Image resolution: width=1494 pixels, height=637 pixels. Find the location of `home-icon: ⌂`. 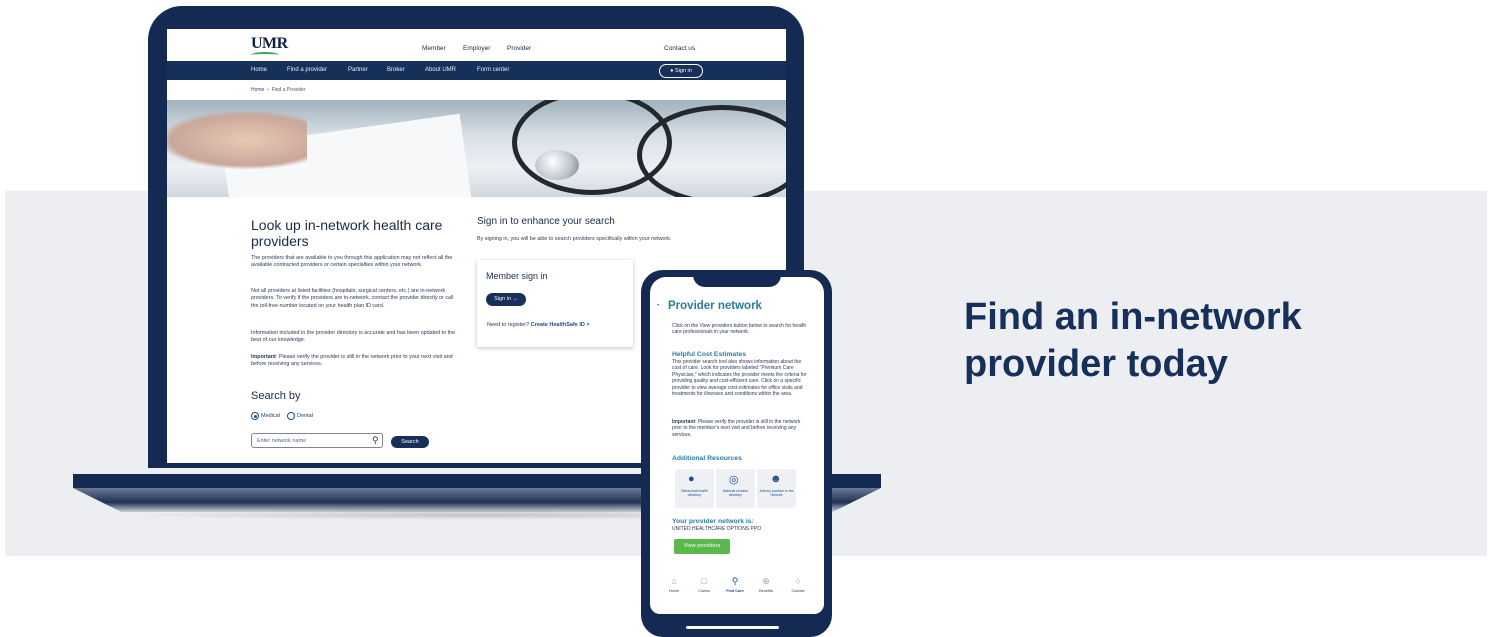

home-icon: ⌂ is located at coordinates (674, 581).